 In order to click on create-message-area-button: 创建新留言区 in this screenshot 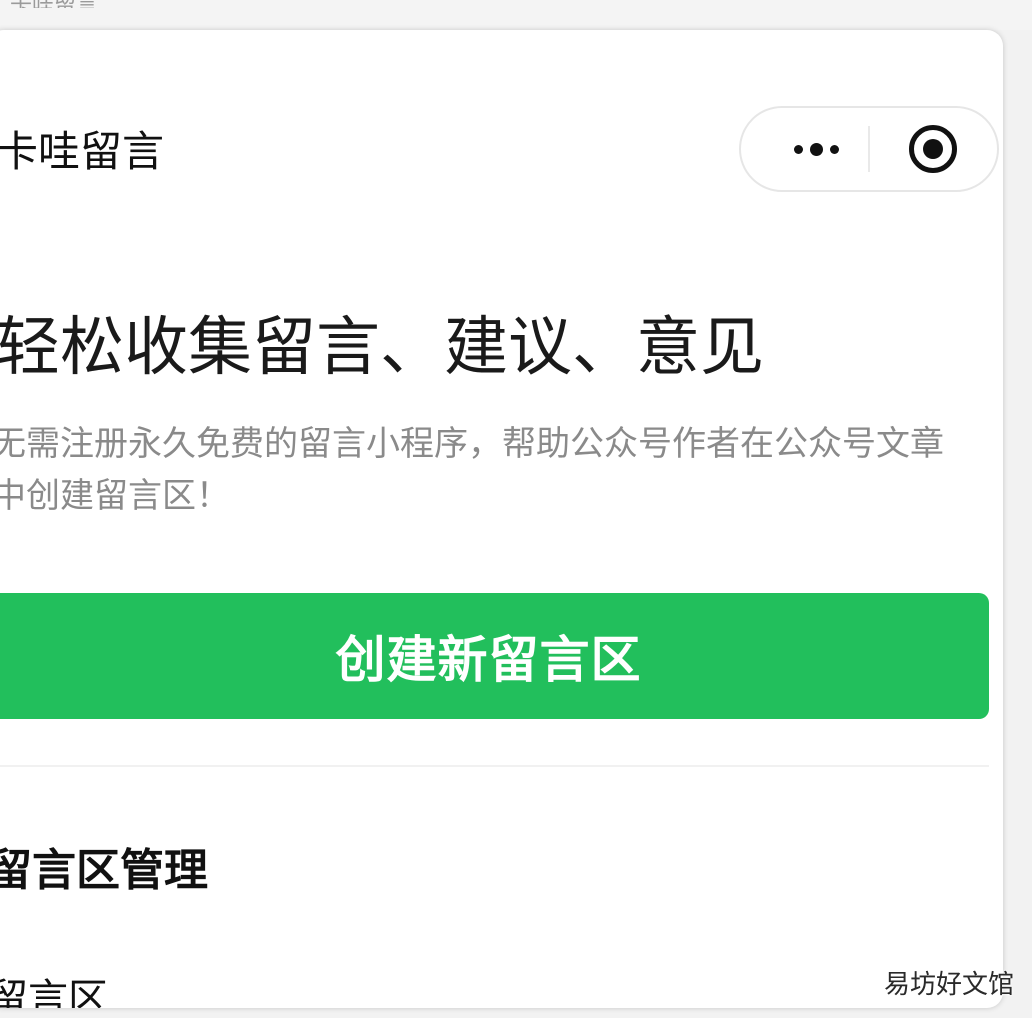, I will do `click(494, 656)`.